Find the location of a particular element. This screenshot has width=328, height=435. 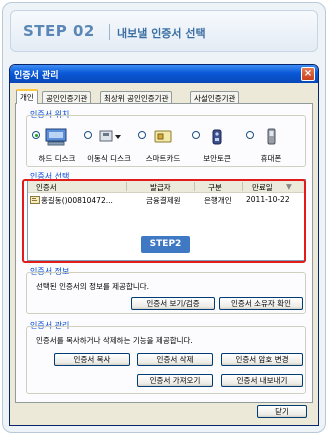

mobile-phone-radio is located at coordinates (250, 135).